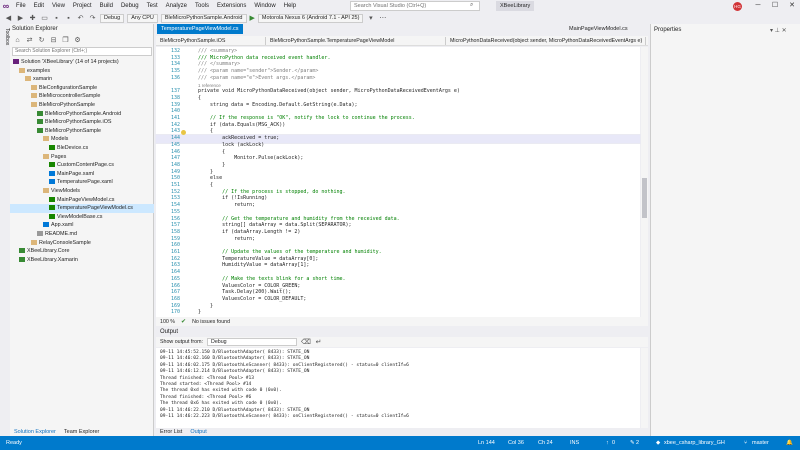 This screenshot has width=800, height=450. I want to click on tree-item: BleMicrocontrollerSample, so click(82, 96).